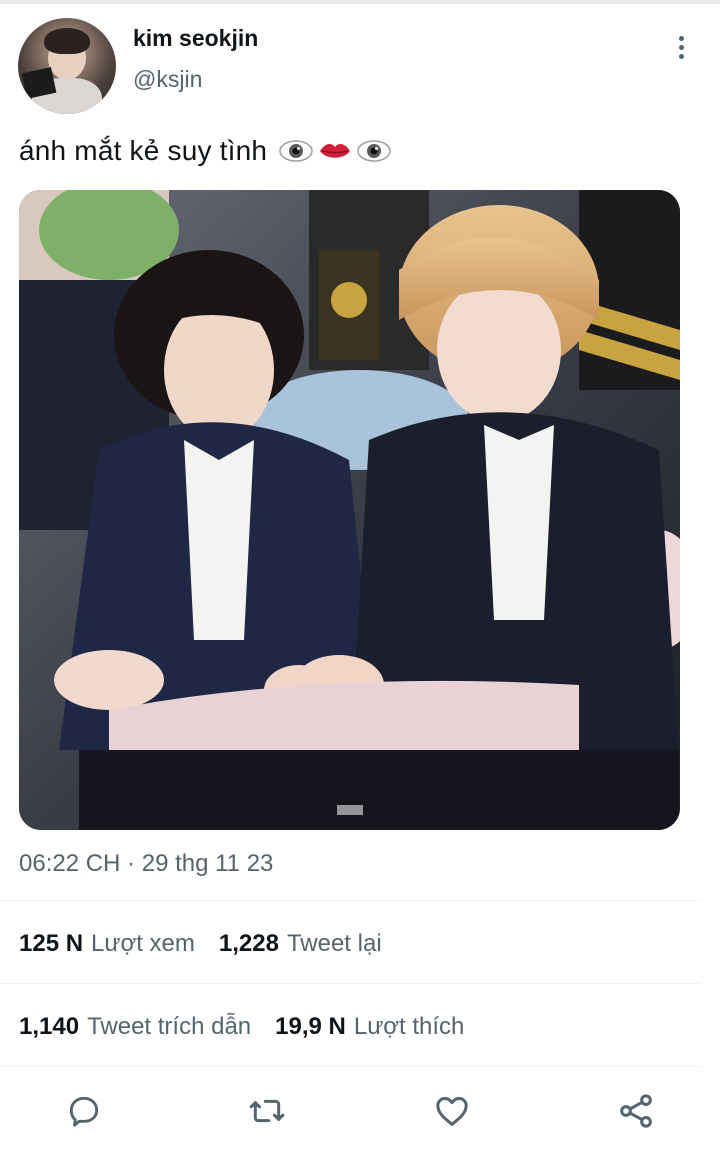  I want to click on like-icon, so click(452, 1111).